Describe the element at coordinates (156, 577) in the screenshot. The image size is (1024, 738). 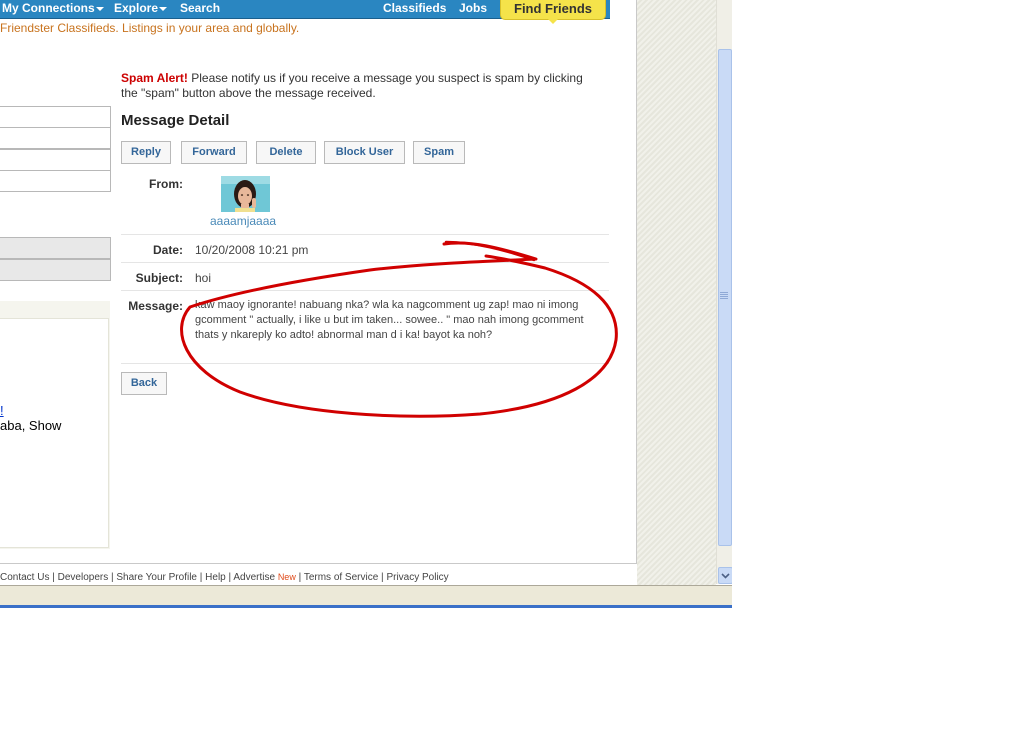
I see `footer-share-profile-link: Share Your Profile` at that location.